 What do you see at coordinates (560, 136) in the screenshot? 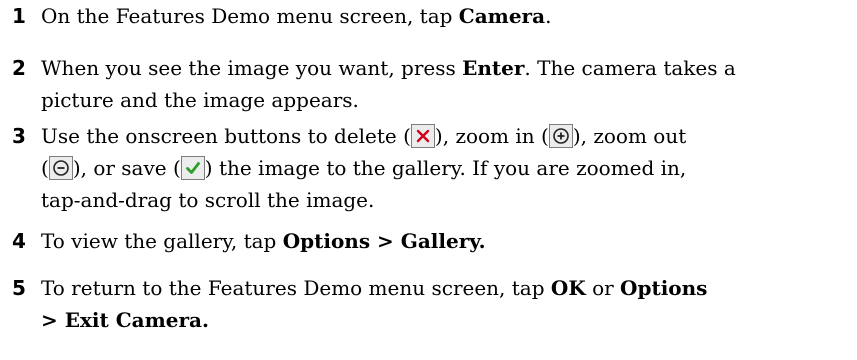
I see `zoom-in-icon` at bounding box center [560, 136].